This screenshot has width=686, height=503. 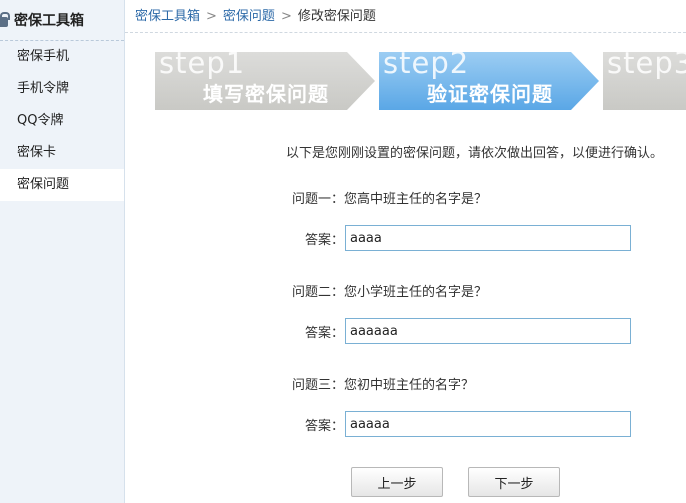 What do you see at coordinates (318, 199) in the screenshot?
I see `question-1-label: 问题一：` at bounding box center [318, 199].